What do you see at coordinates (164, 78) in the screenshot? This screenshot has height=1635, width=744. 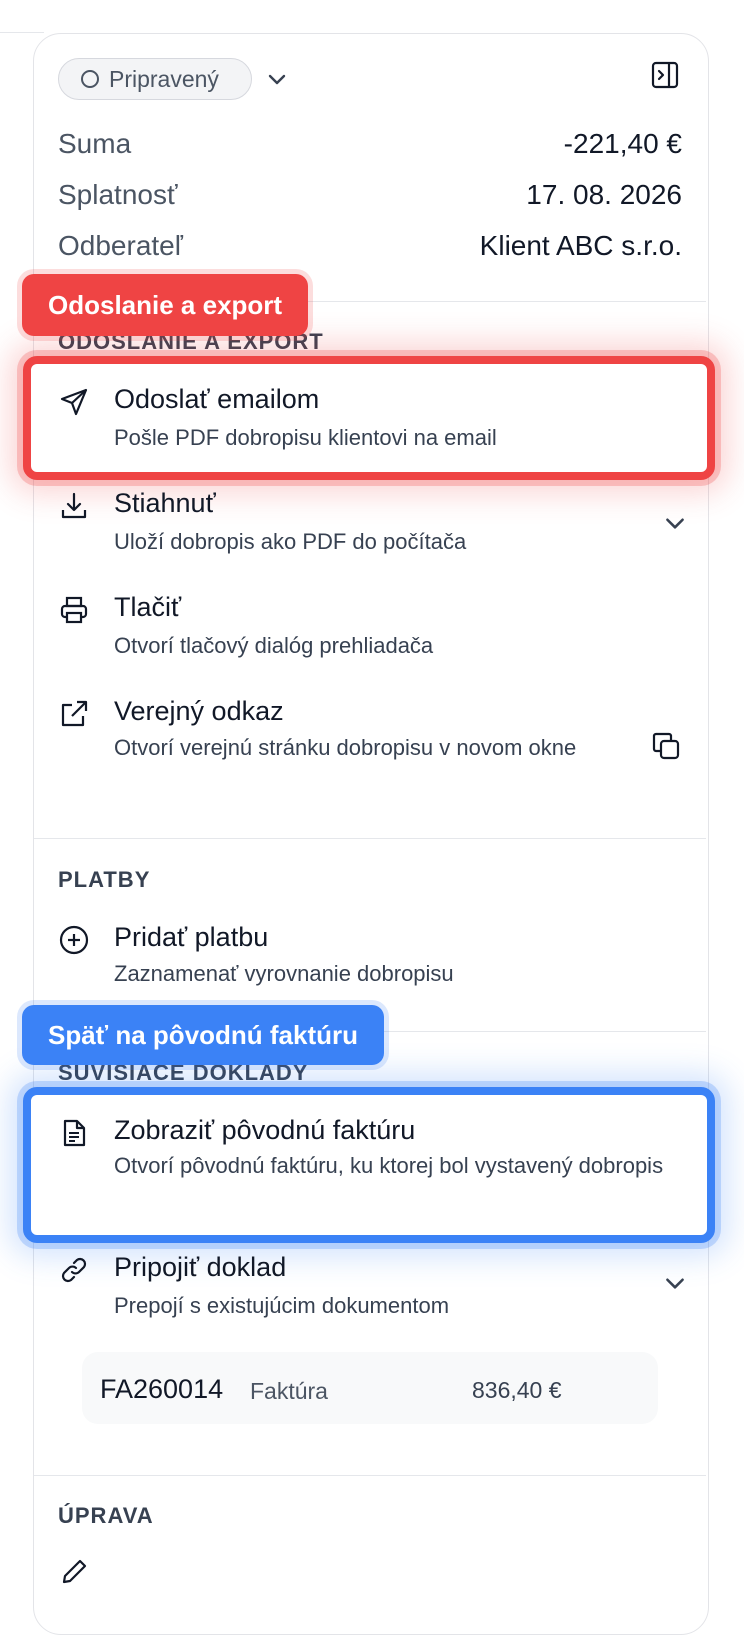 I see `status-label: Pripravený` at bounding box center [164, 78].